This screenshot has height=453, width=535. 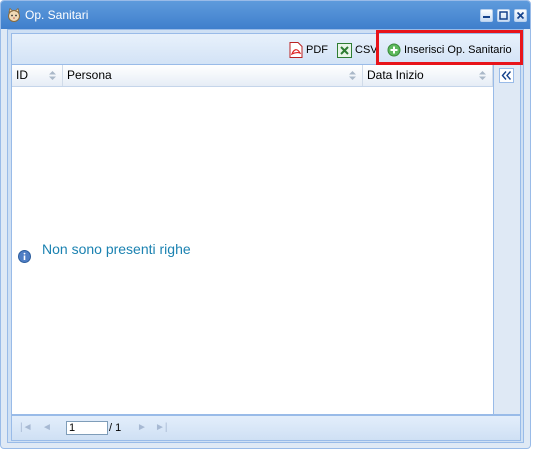 I want to click on double-chevron-left-icon, so click(x=506, y=75).